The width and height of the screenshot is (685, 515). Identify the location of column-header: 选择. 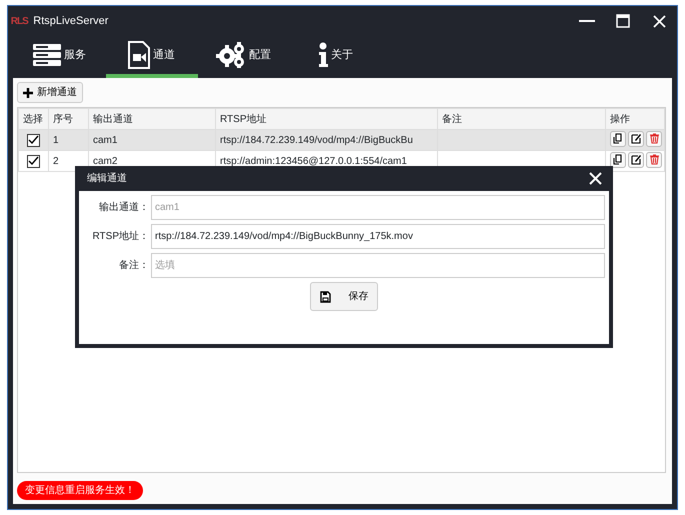
(33, 119).